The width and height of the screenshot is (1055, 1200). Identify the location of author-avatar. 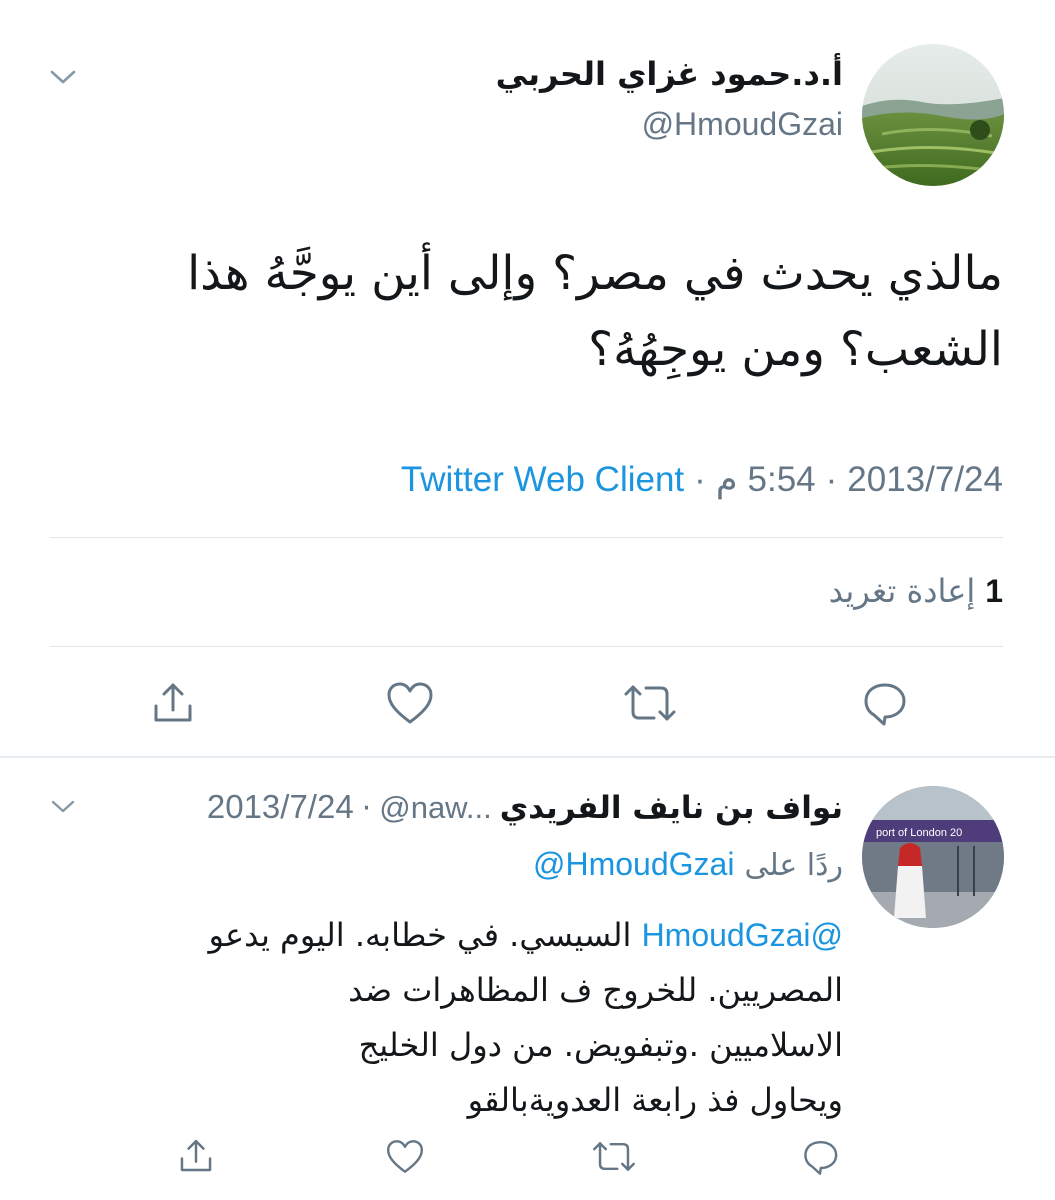
(933, 115).